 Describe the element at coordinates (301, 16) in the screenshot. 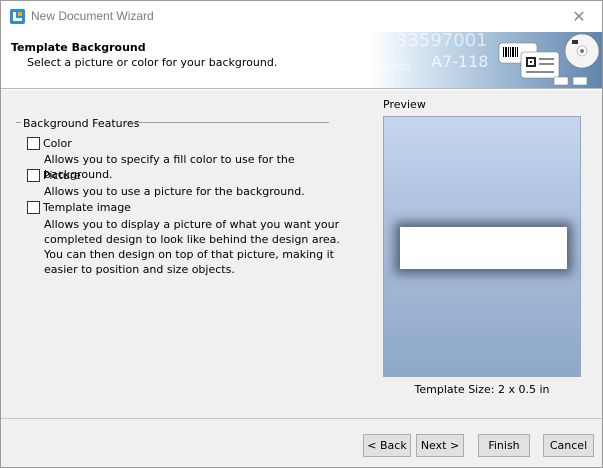

I see `title-bar: New Document Wizard ✕` at that location.